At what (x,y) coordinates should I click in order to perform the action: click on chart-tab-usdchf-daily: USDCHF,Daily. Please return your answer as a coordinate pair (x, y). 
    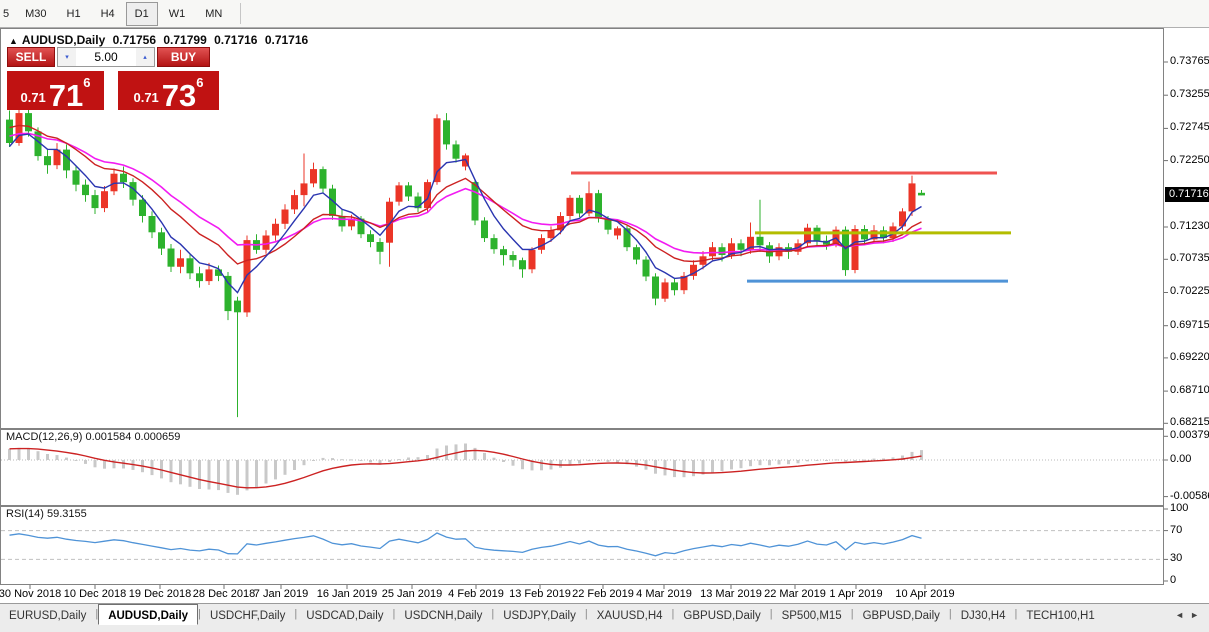
    Looking at the image, I should click on (247, 614).